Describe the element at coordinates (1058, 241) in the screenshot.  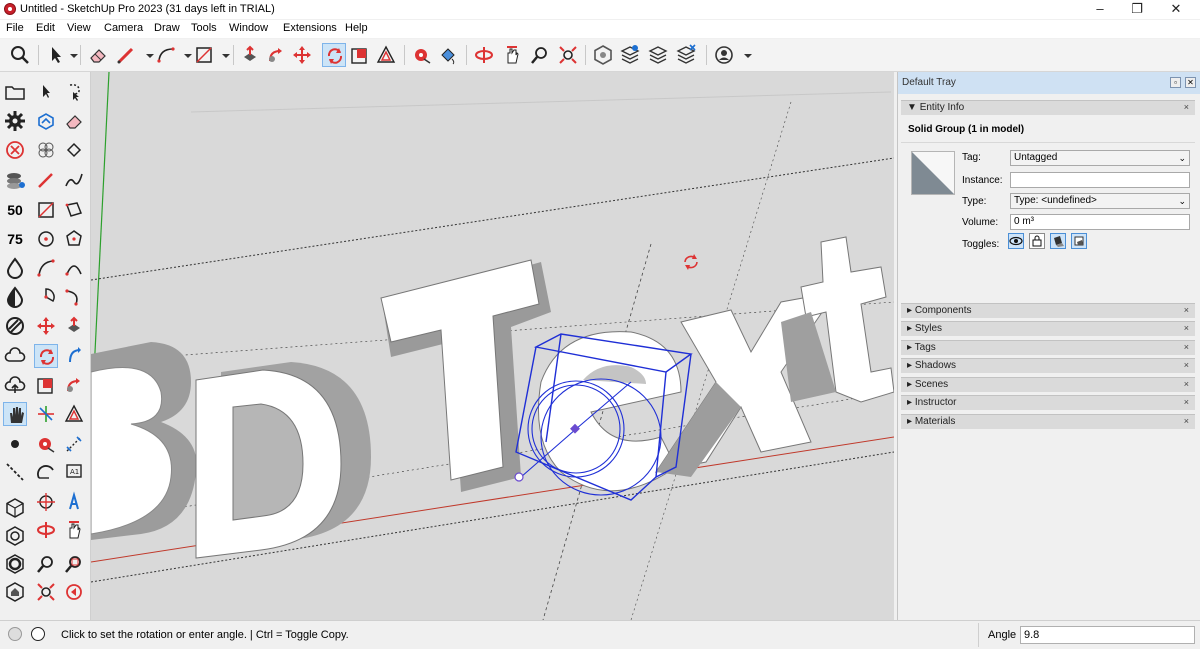
I see `cast-shadows-toggle-icon` at that location.